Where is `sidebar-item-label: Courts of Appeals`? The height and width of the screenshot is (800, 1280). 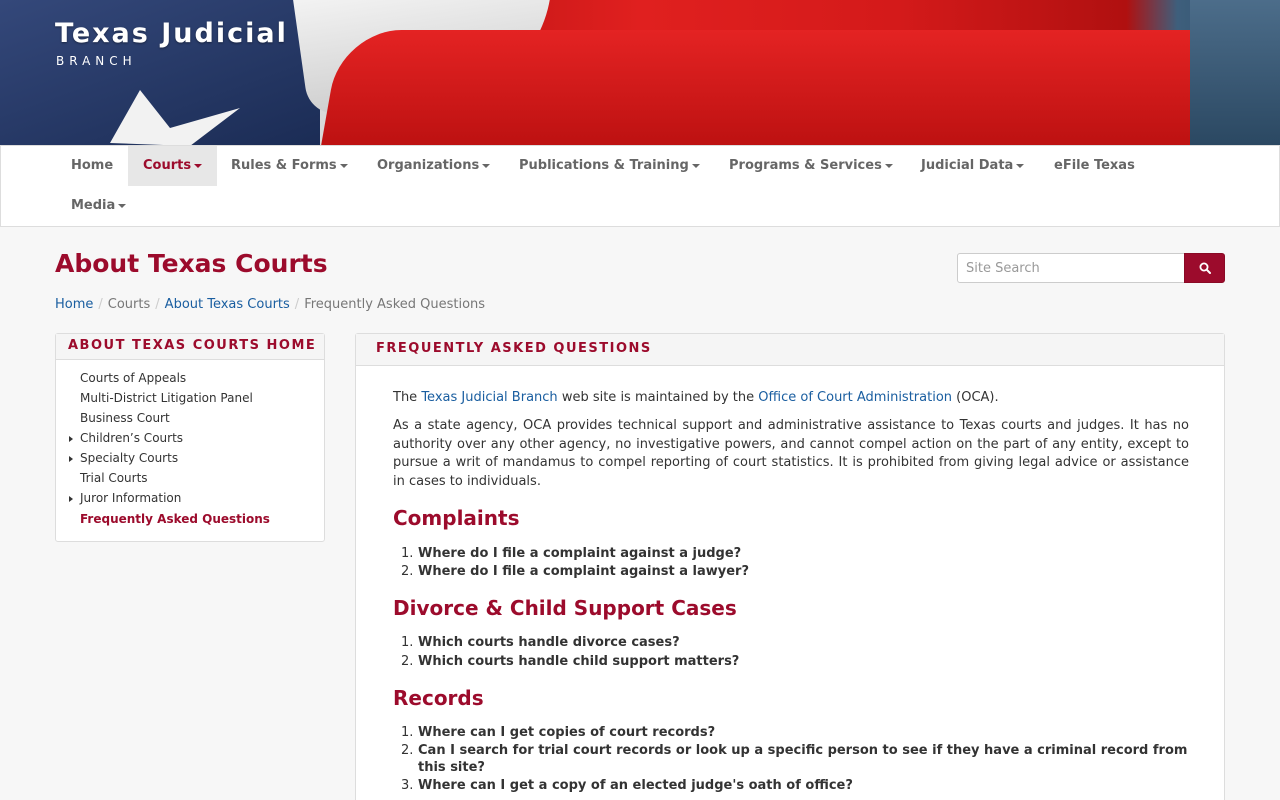
sidebar-item-label: Courts of Appeals is located at coordinates (133, 378).